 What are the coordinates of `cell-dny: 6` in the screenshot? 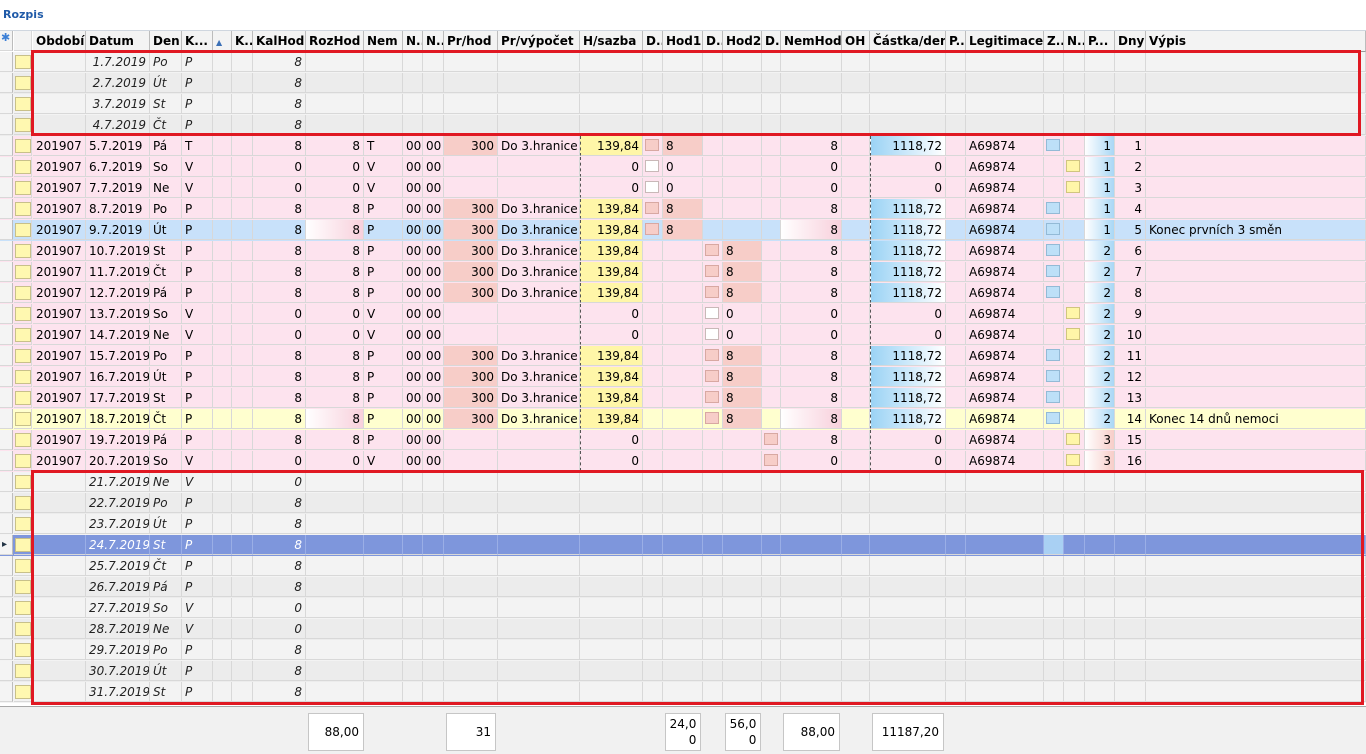 It's located at (1130, 251).